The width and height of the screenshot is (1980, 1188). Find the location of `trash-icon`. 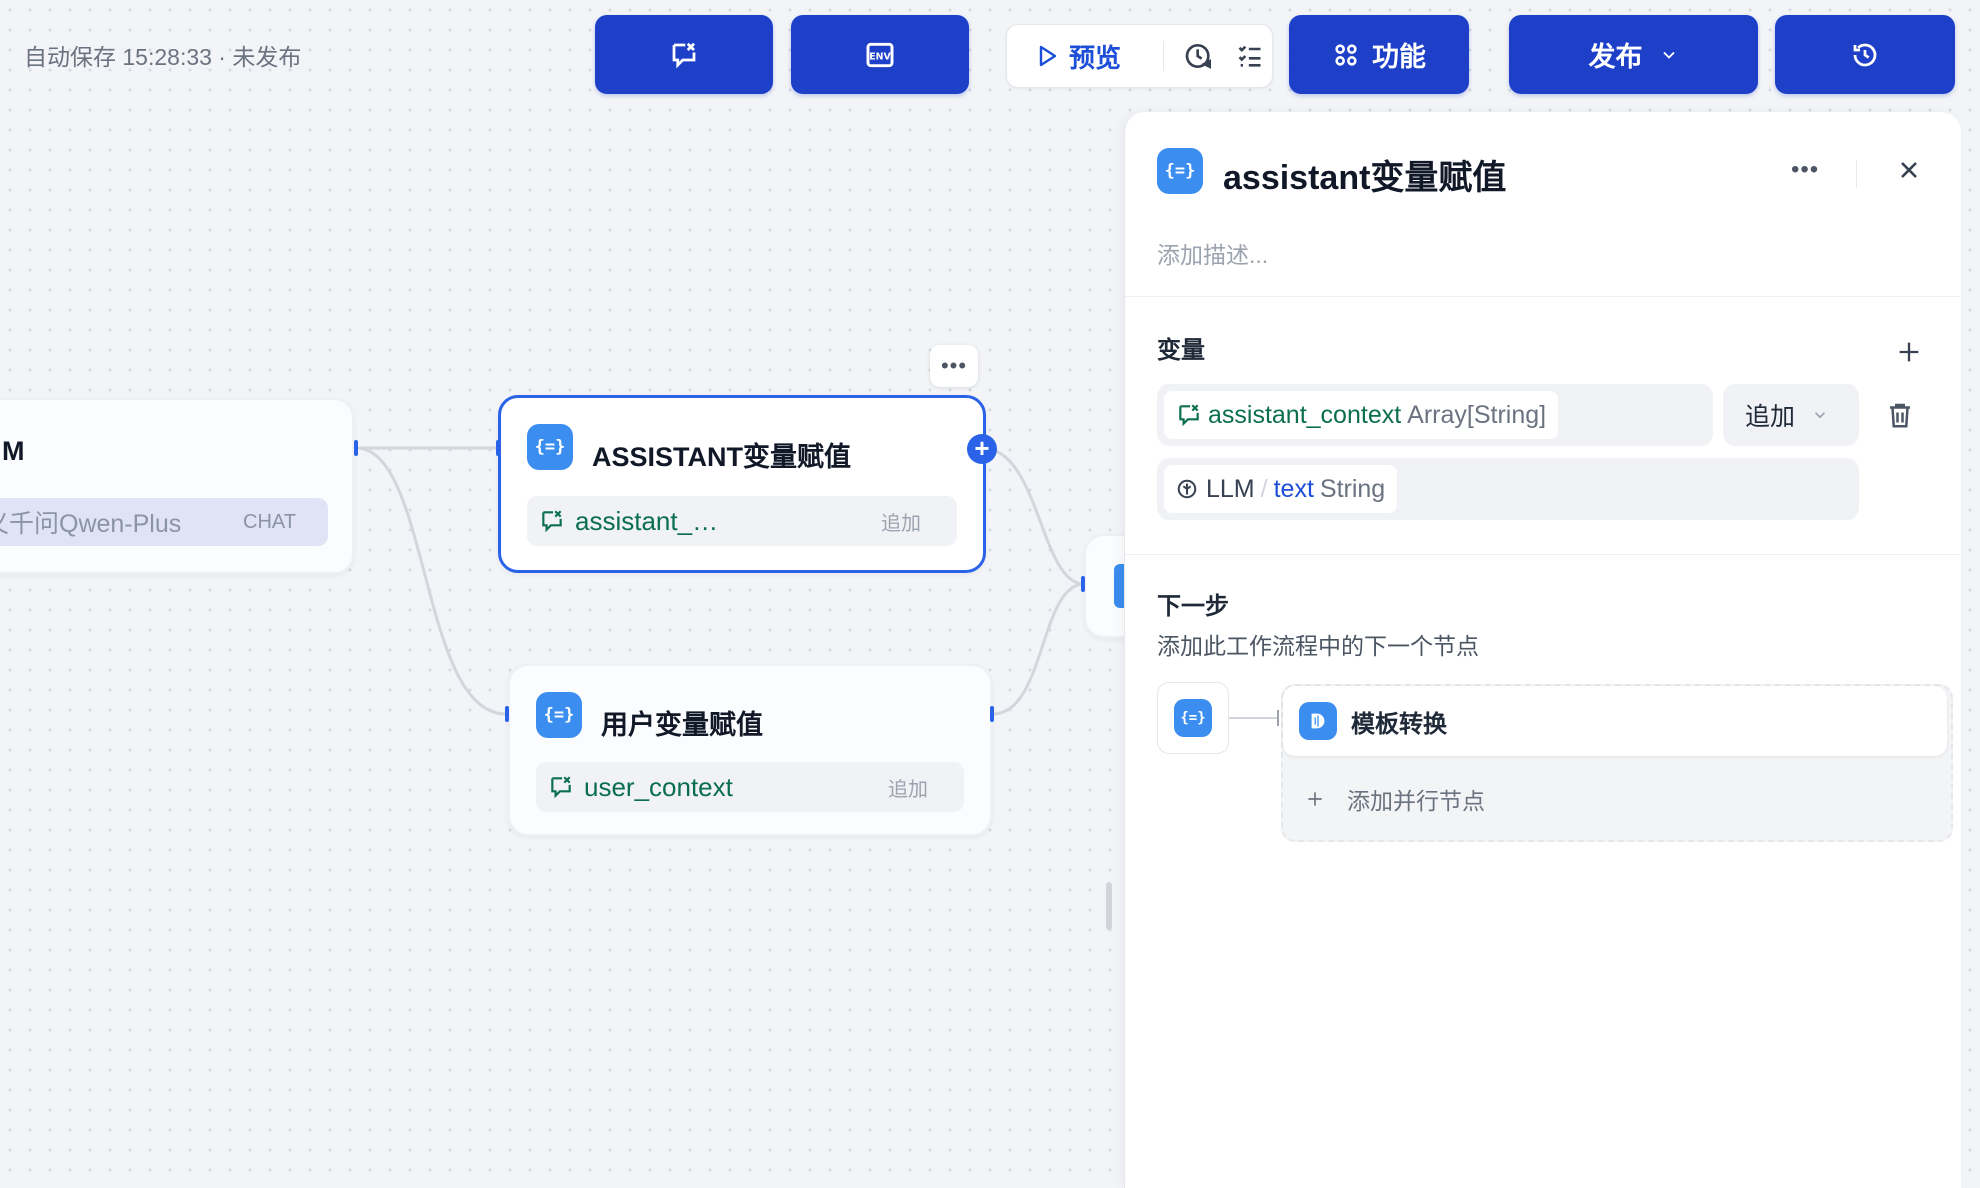

trash-icon is located at coordinates (1900, 415).